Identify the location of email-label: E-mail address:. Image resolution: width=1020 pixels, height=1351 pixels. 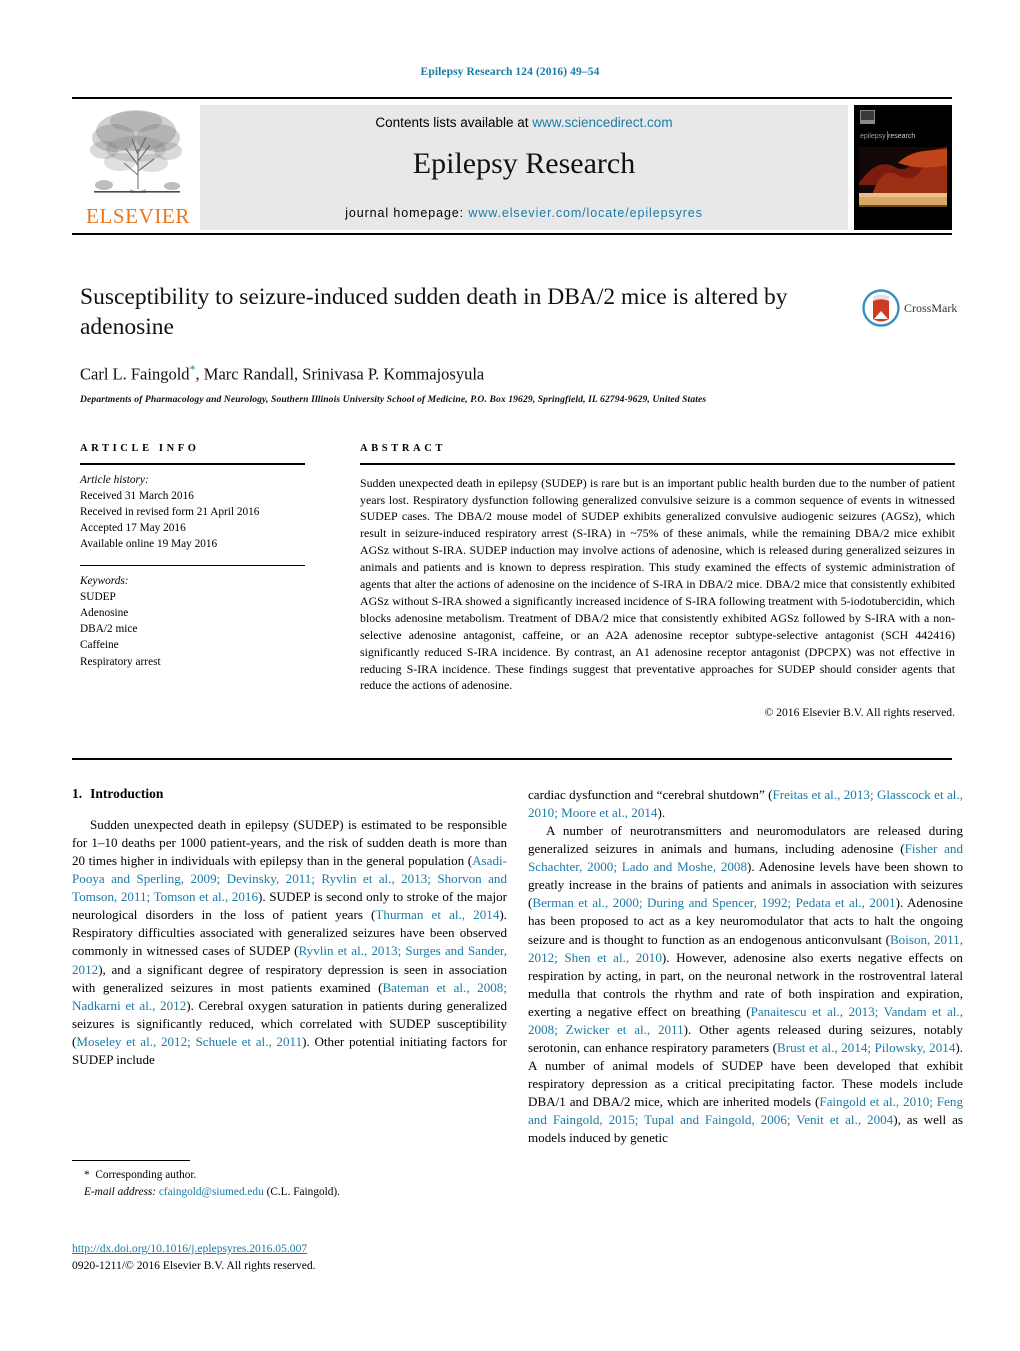
(120, 1191).